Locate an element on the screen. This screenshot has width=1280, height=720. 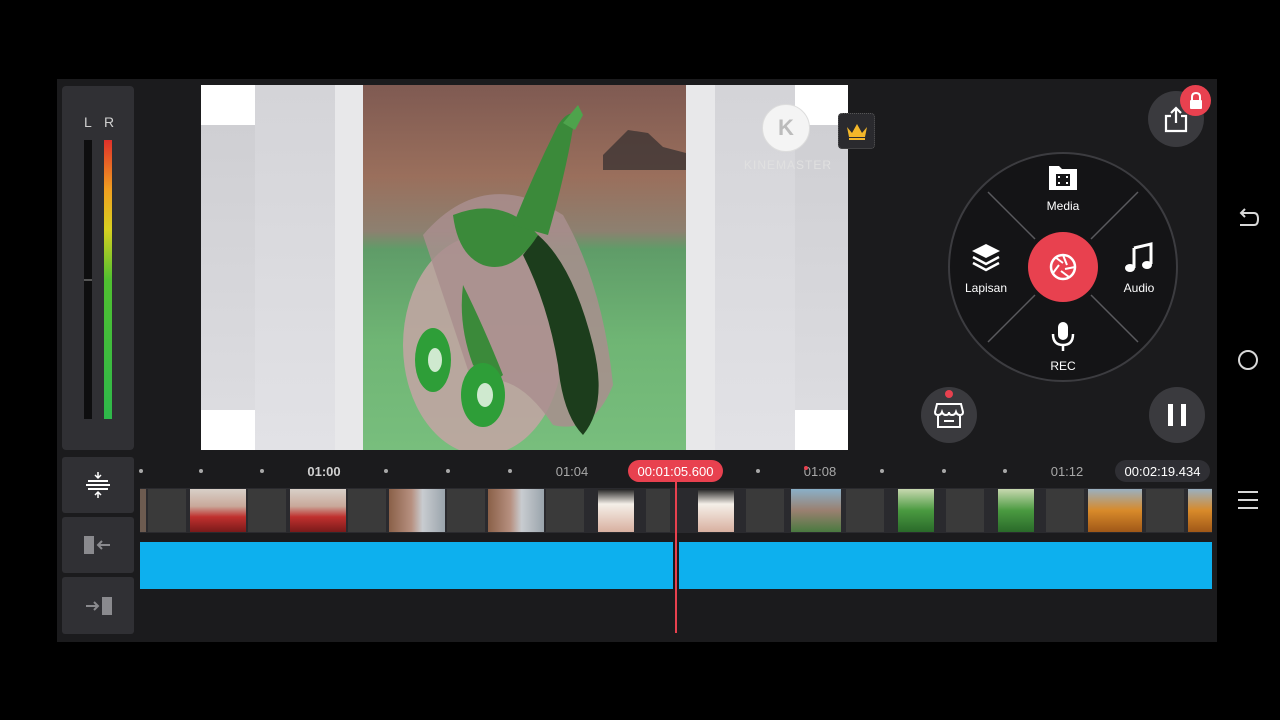
layer-label: Lapisan is located at coordinates (986, 288).